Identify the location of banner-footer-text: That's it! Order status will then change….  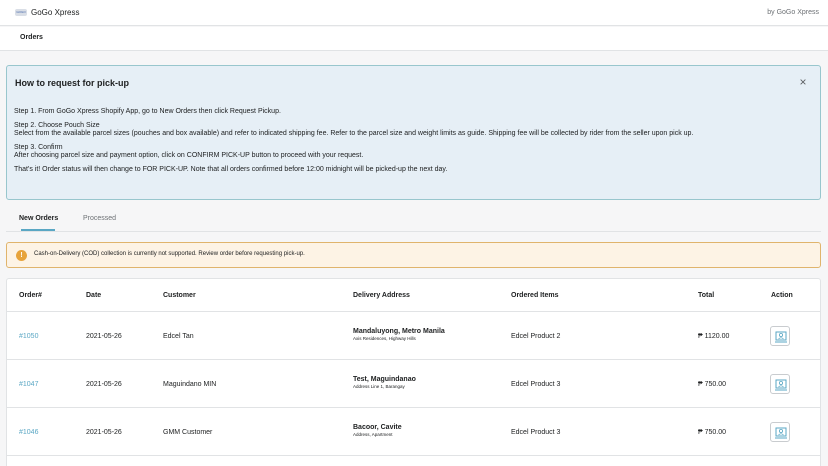
(231, 169).